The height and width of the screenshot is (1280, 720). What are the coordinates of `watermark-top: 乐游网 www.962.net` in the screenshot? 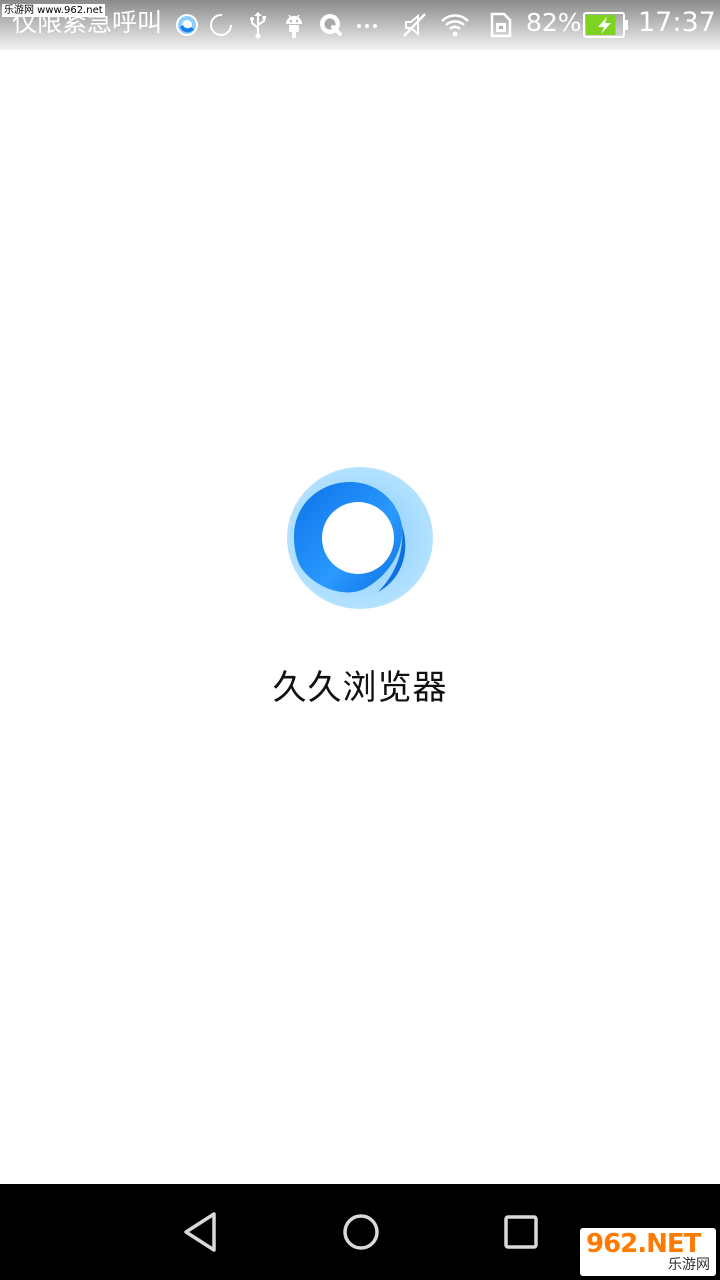 It's located at (53, 10).